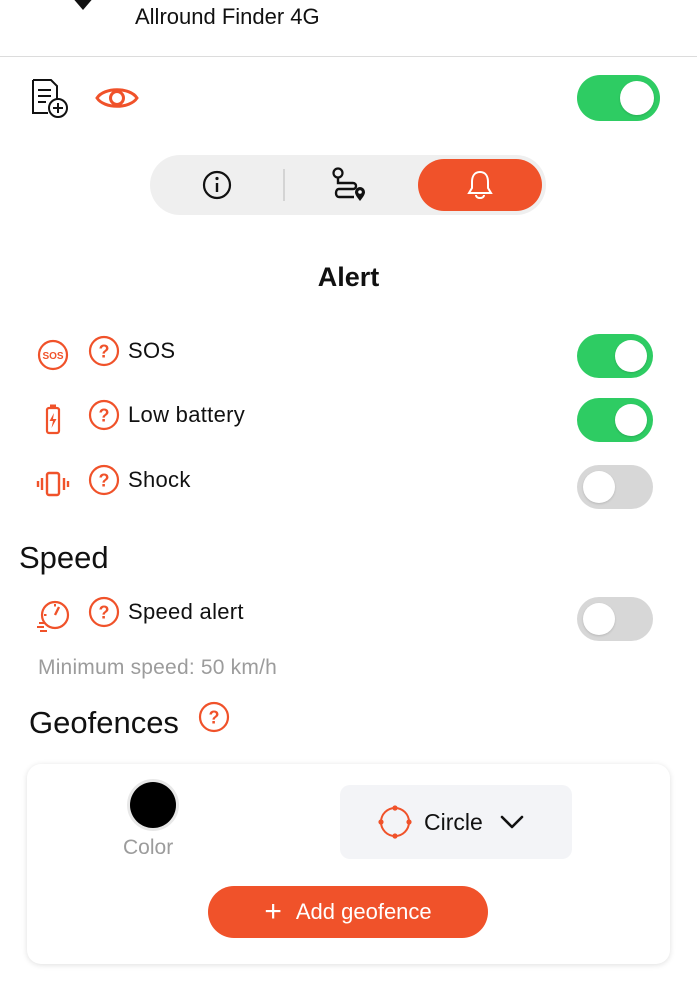 Image resolution: width=697 pixels, height=1000 pixels. I want to click on eye-icon, so click(117, 98).